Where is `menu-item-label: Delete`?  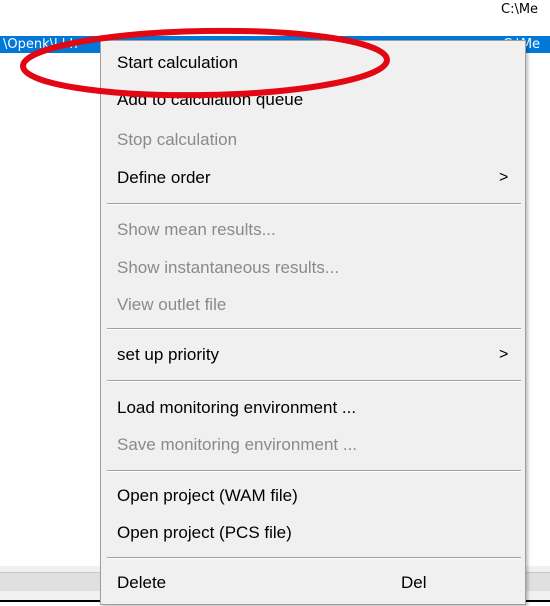
menu-item-label: Delete is located at coordinates (142, 582).